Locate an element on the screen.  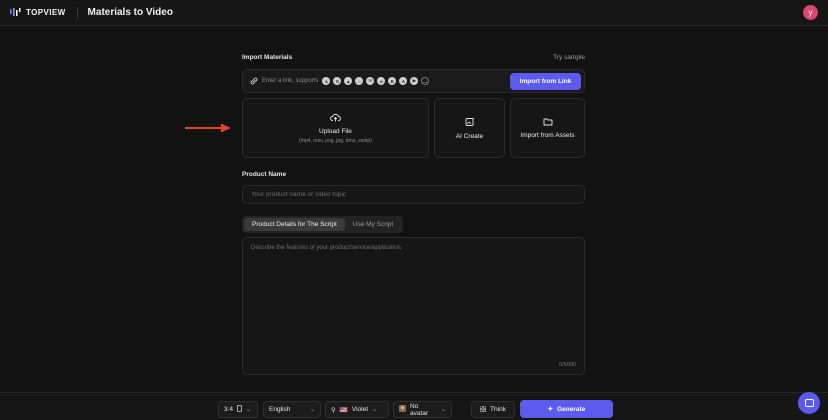
topview-logo: TOPVIEW is located at coordinates (38, 12).